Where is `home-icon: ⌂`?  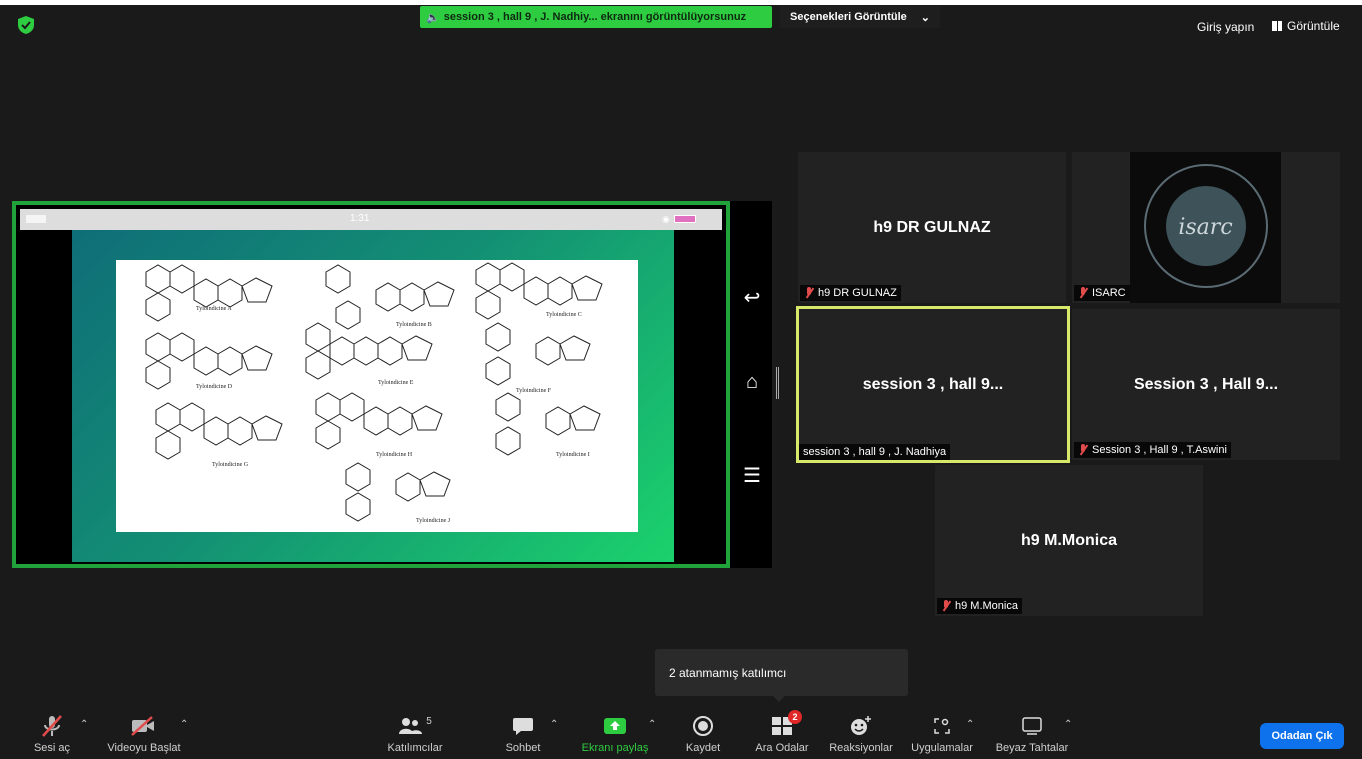
home-icon: ⌂ is located at coordinates (752, 382).